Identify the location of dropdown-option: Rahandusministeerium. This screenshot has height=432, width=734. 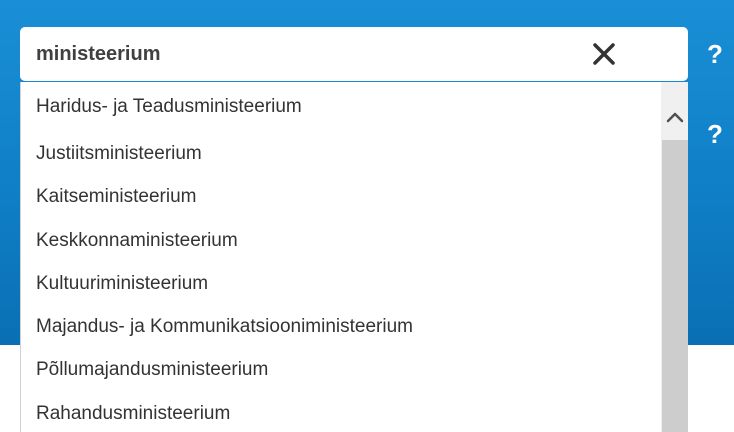
(133, 414).